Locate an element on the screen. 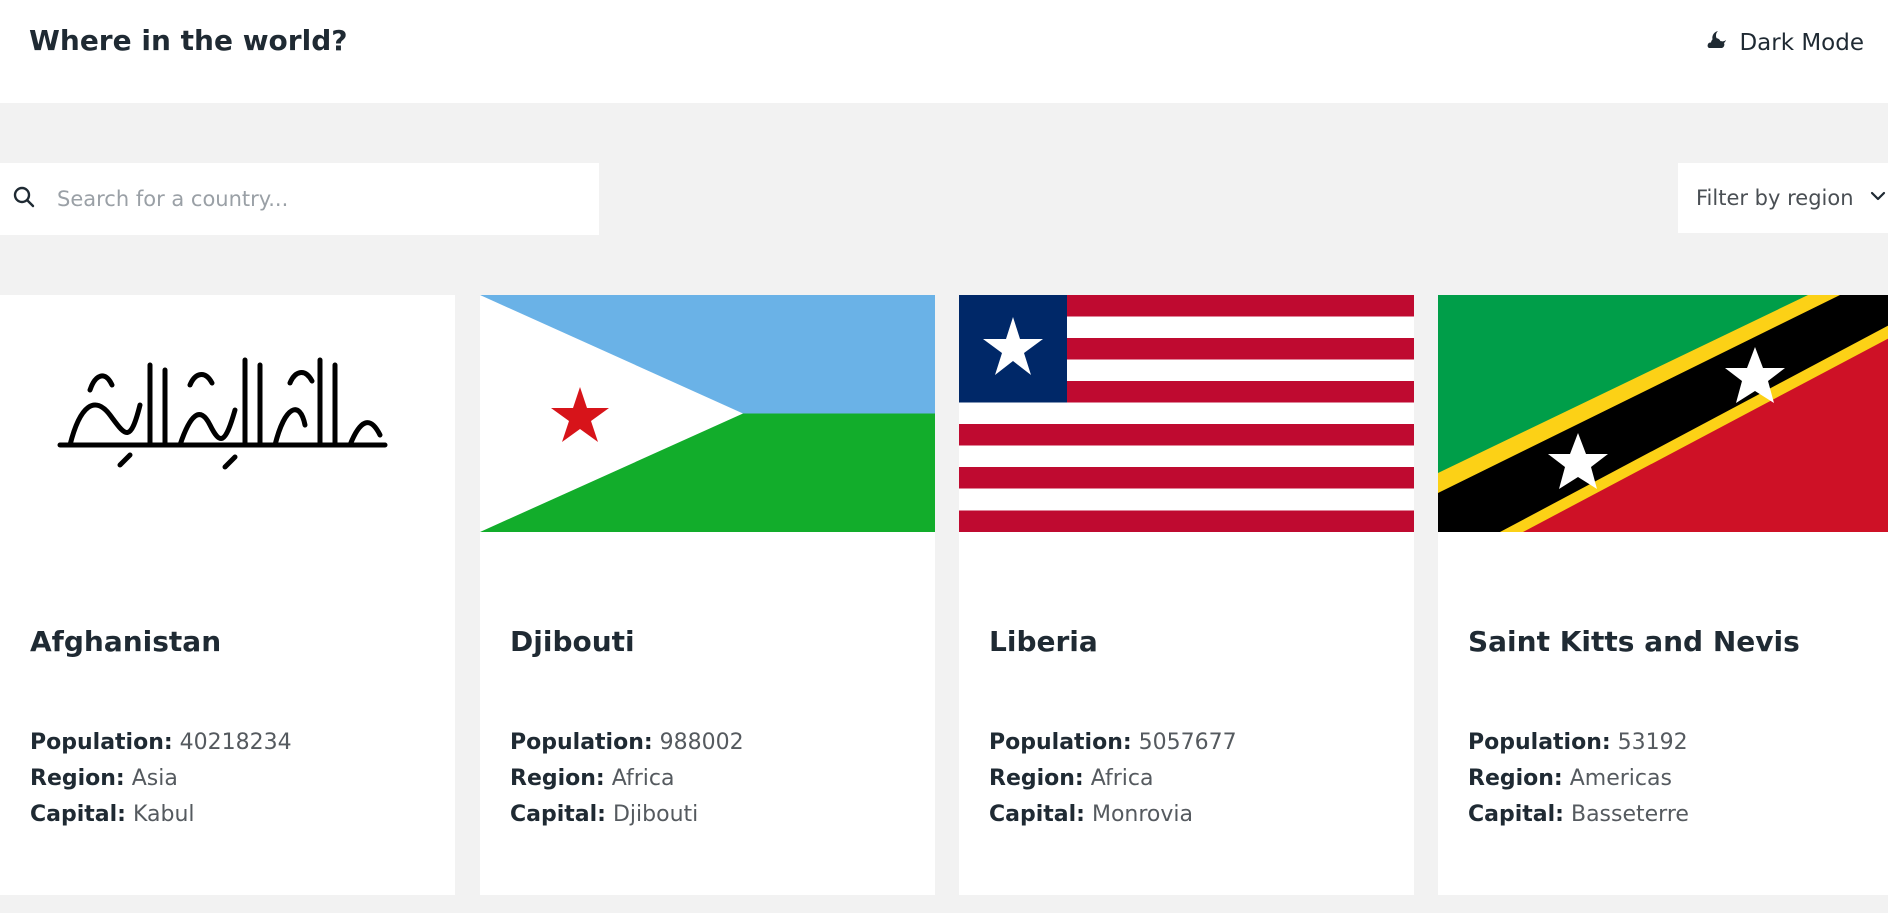 The height and width of the screenshot is (913, 1888). population-row: Population: 53192 is located at coordinates (1578, 743).